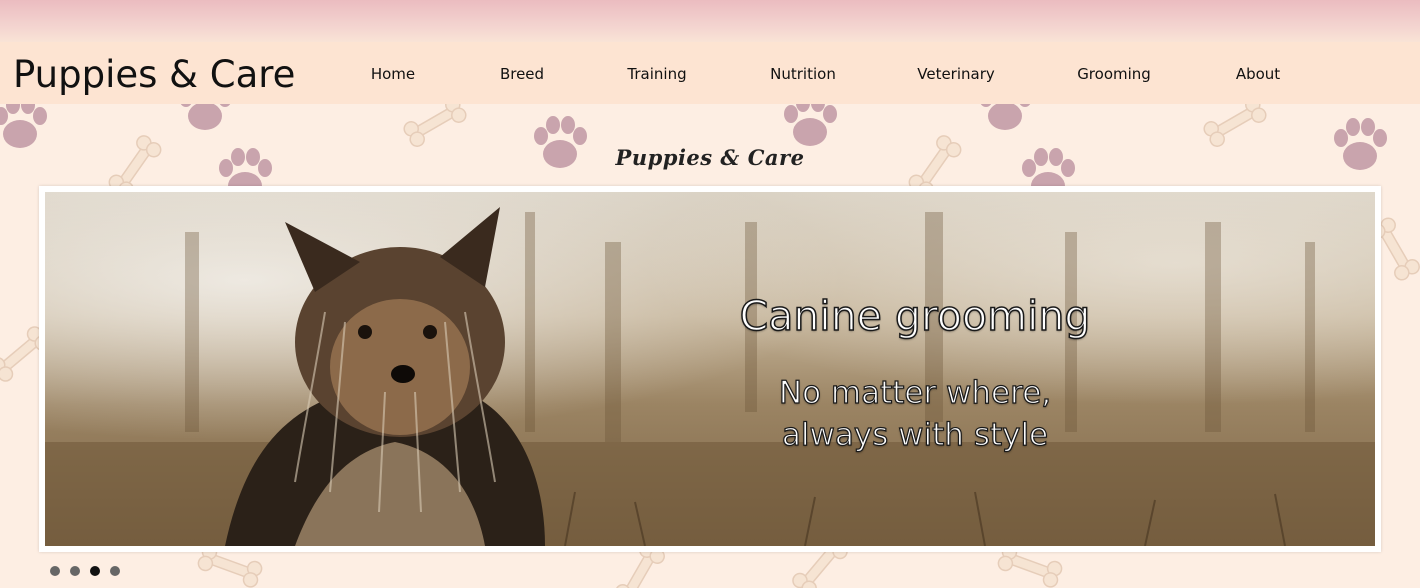 This screenshot has height=588, width=1420. What do you see at coordinates (393, 74) in the screenshot?
I see `nav-item-home: Home` at bounding box center [393, 74].